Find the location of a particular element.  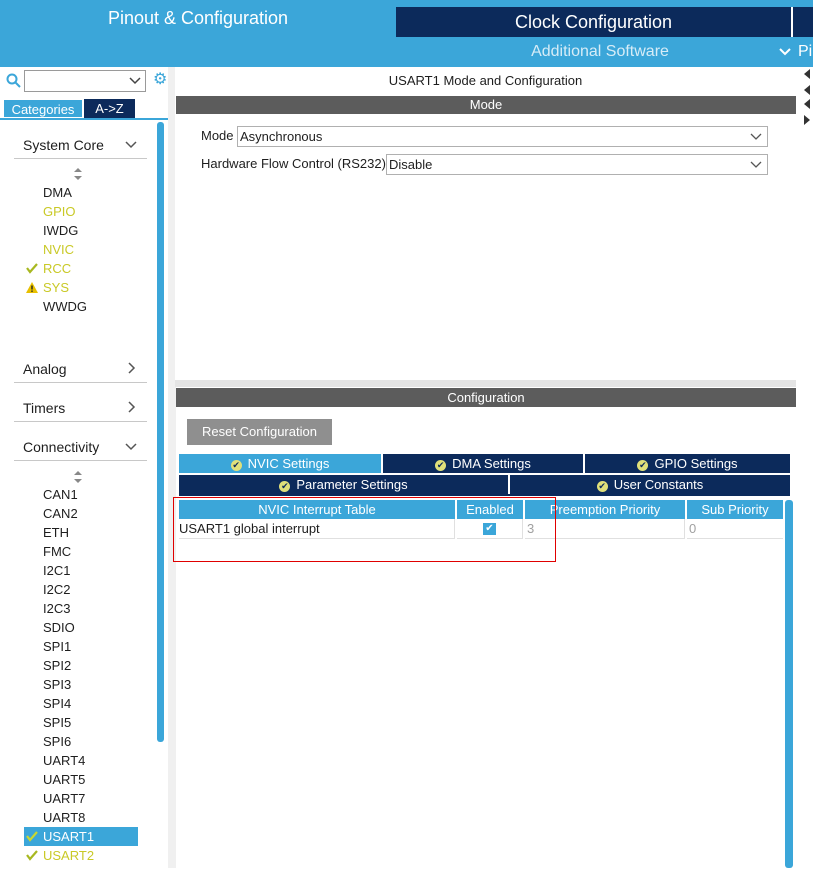

list-item-can1: CAN1 is located at coordinates (81, 494).